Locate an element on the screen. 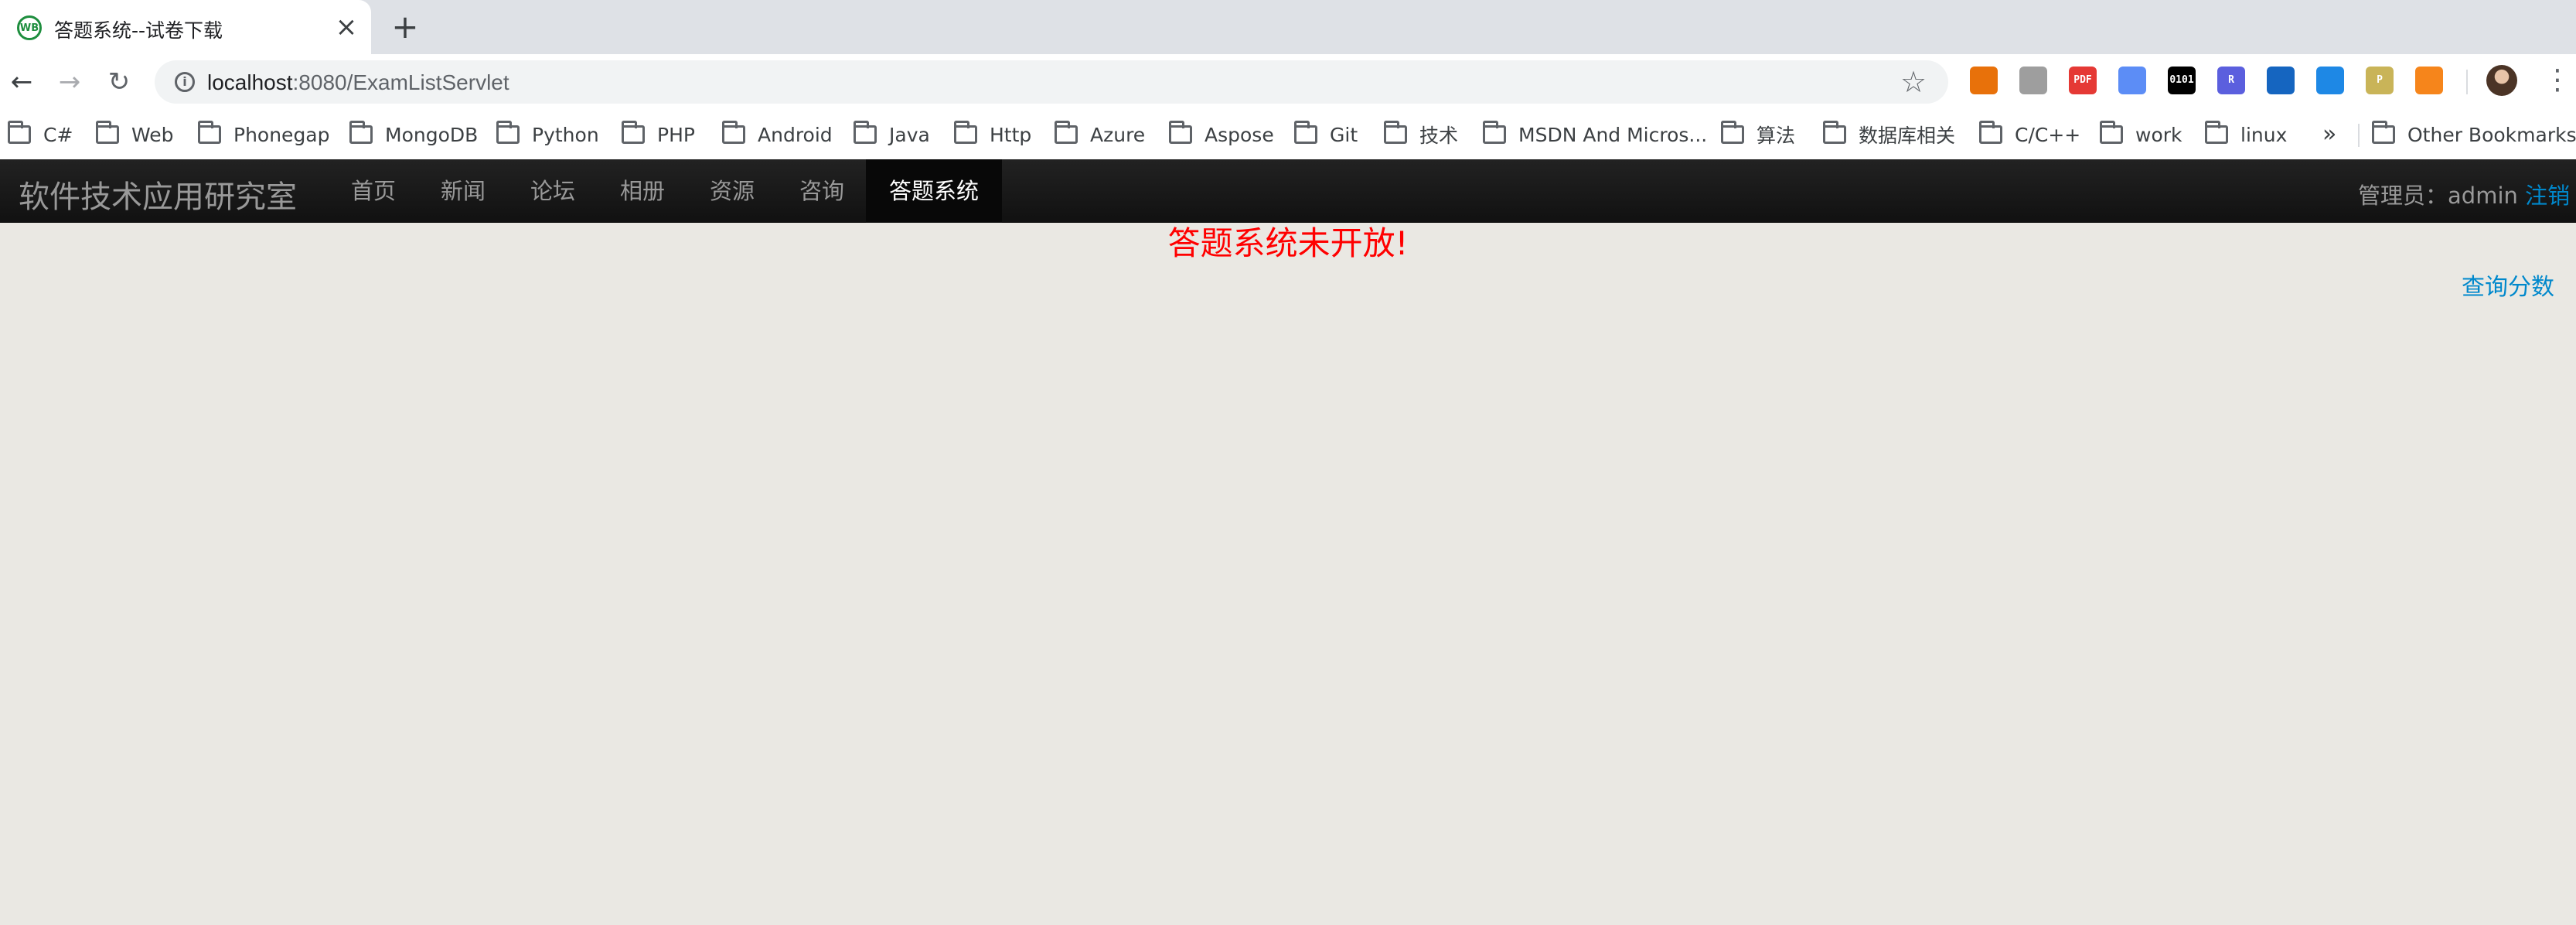 The height and width of the screenshot is (925, 2576). bookmark-item: MongoDB is located at coordinates (414, 134).